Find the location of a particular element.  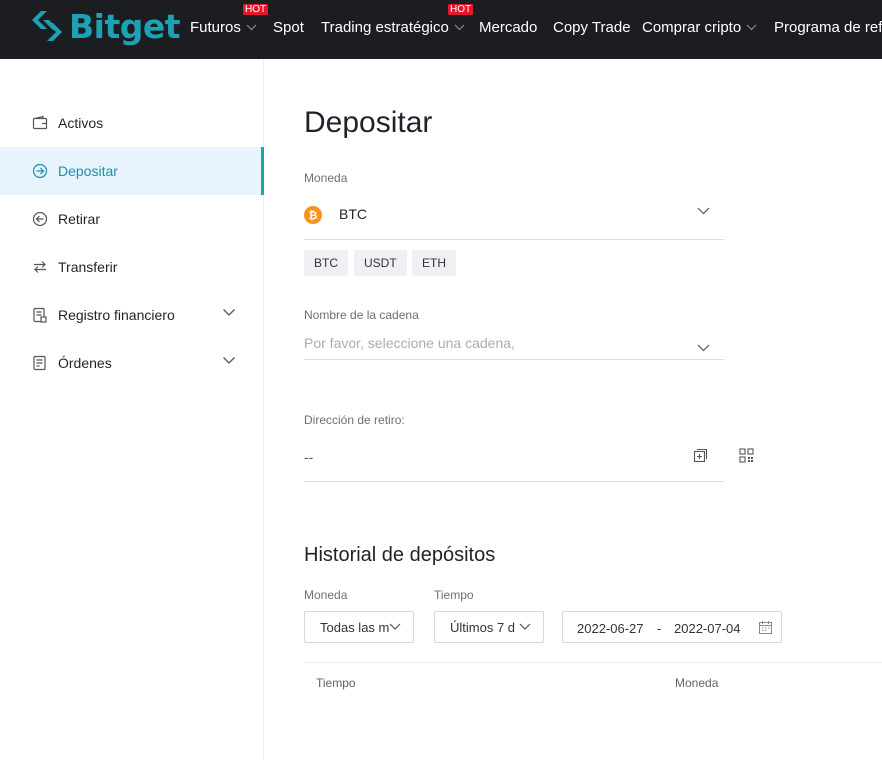

quick-coin-usdt: USDT is located at coordinates (380, 263).